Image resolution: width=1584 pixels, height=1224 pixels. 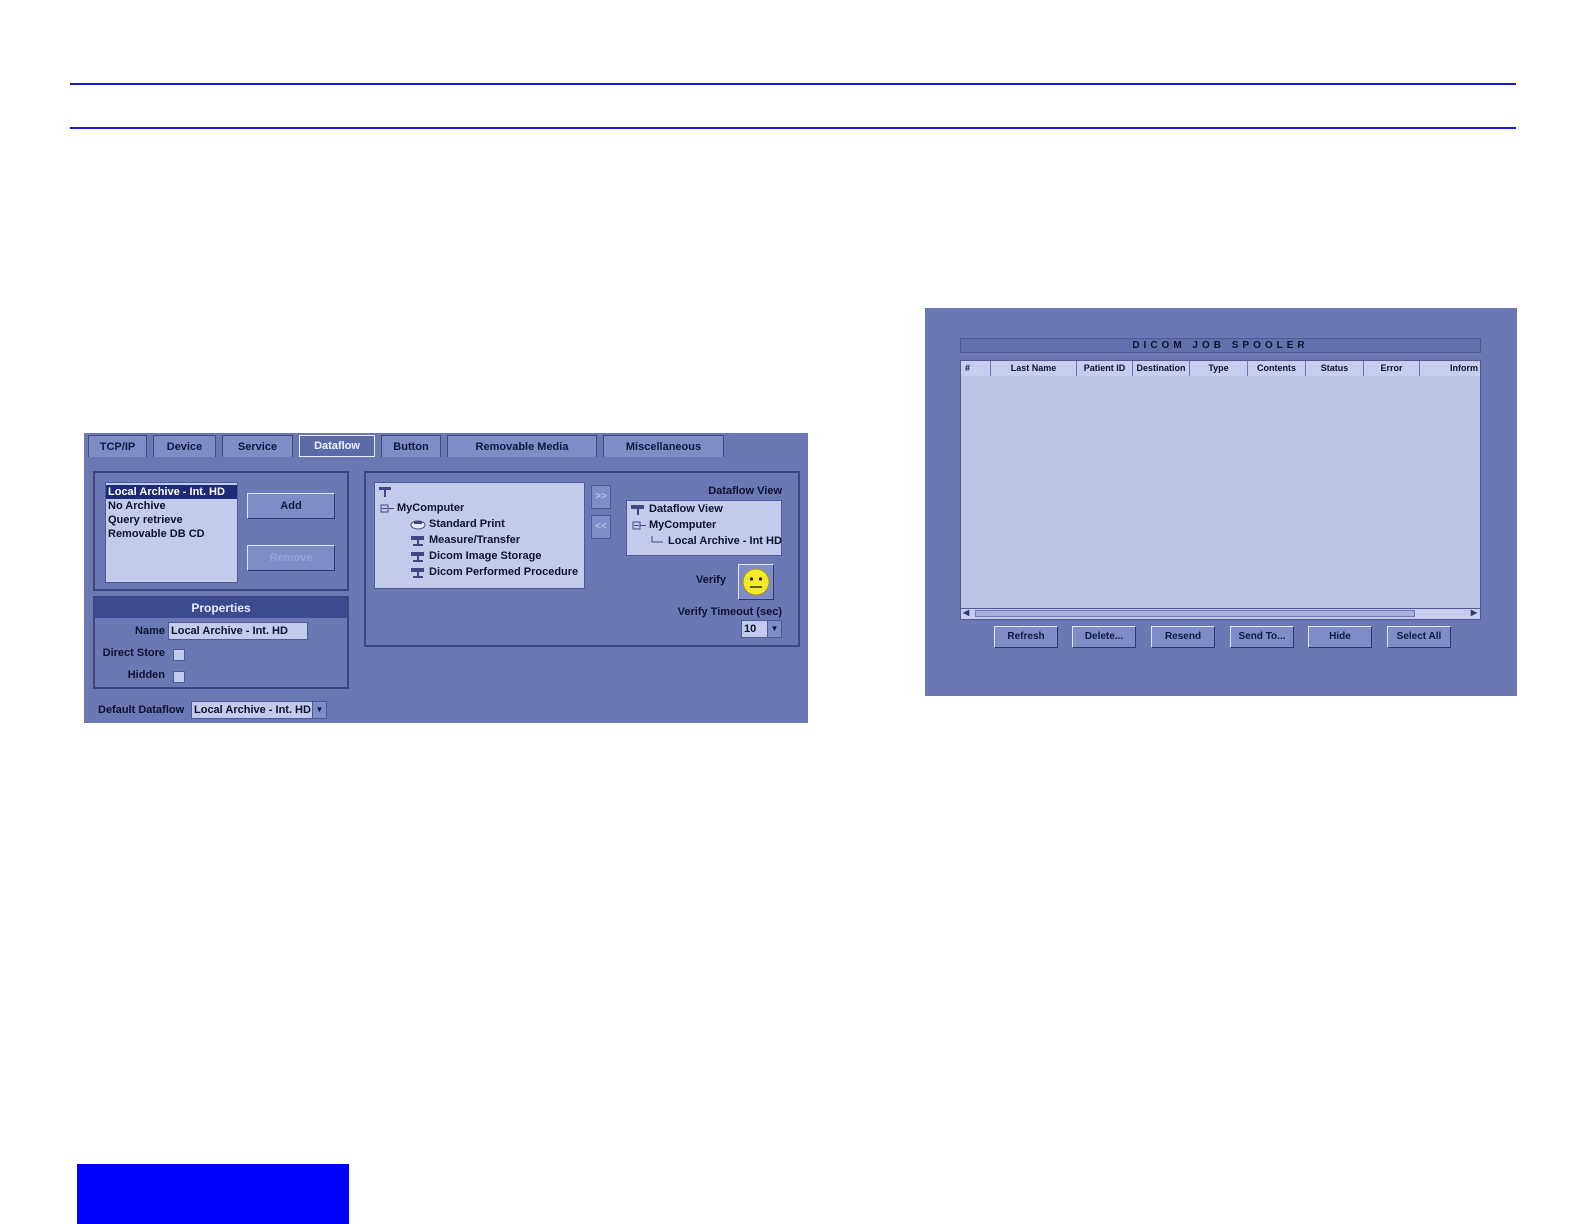 I want to click on list-item: Local Archive - Int. HD, so click(x=171, y=492).